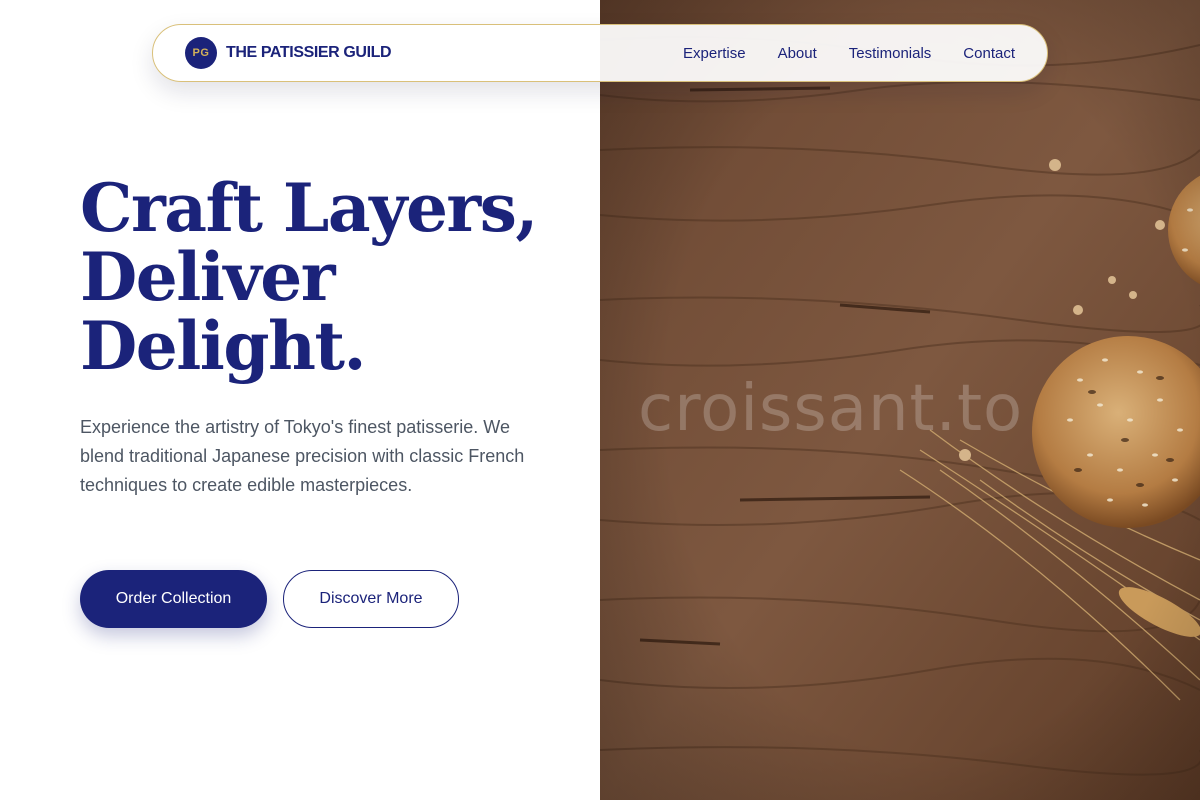 Image resolution: width=1200 pixels, height=800 pixels. What do you see at coordinates (201, 53) in the screenshot?
I see `logo-badge: PG` at bounding box center [201, 53].